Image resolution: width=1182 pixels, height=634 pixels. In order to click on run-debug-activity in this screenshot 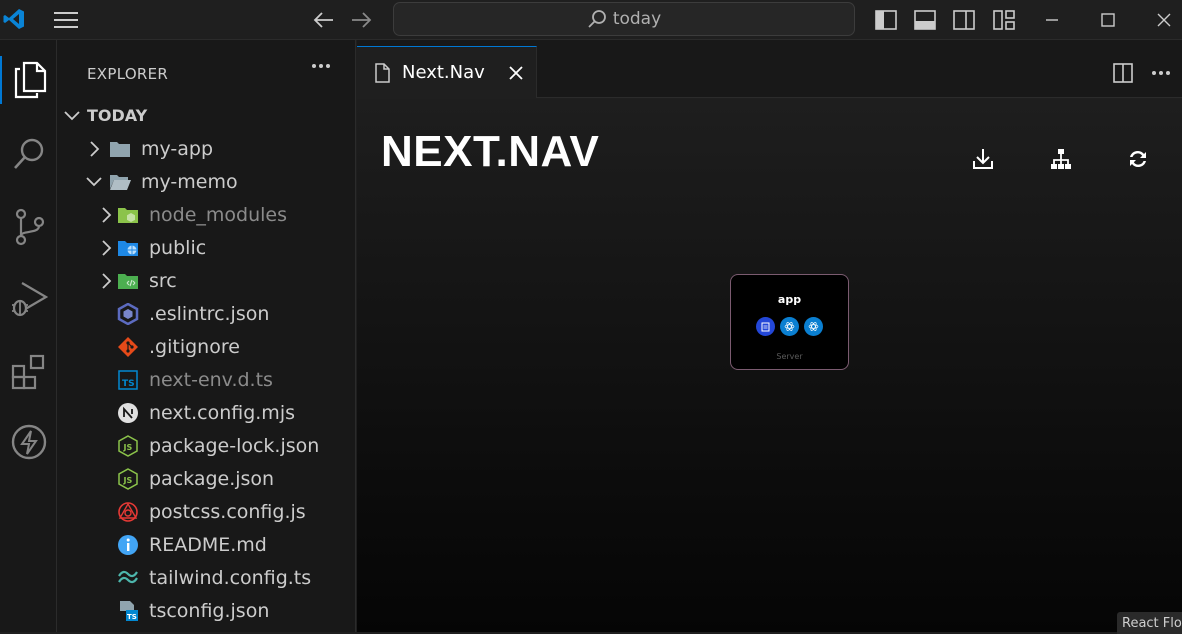, I will do `click(28, 299)`.